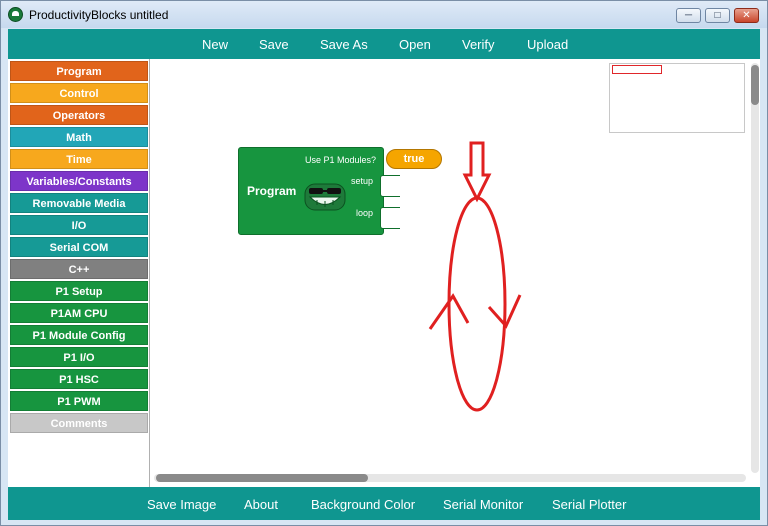  I want to click on use-p1-modules-label: Use P1 Modules?, so click(341, 160).